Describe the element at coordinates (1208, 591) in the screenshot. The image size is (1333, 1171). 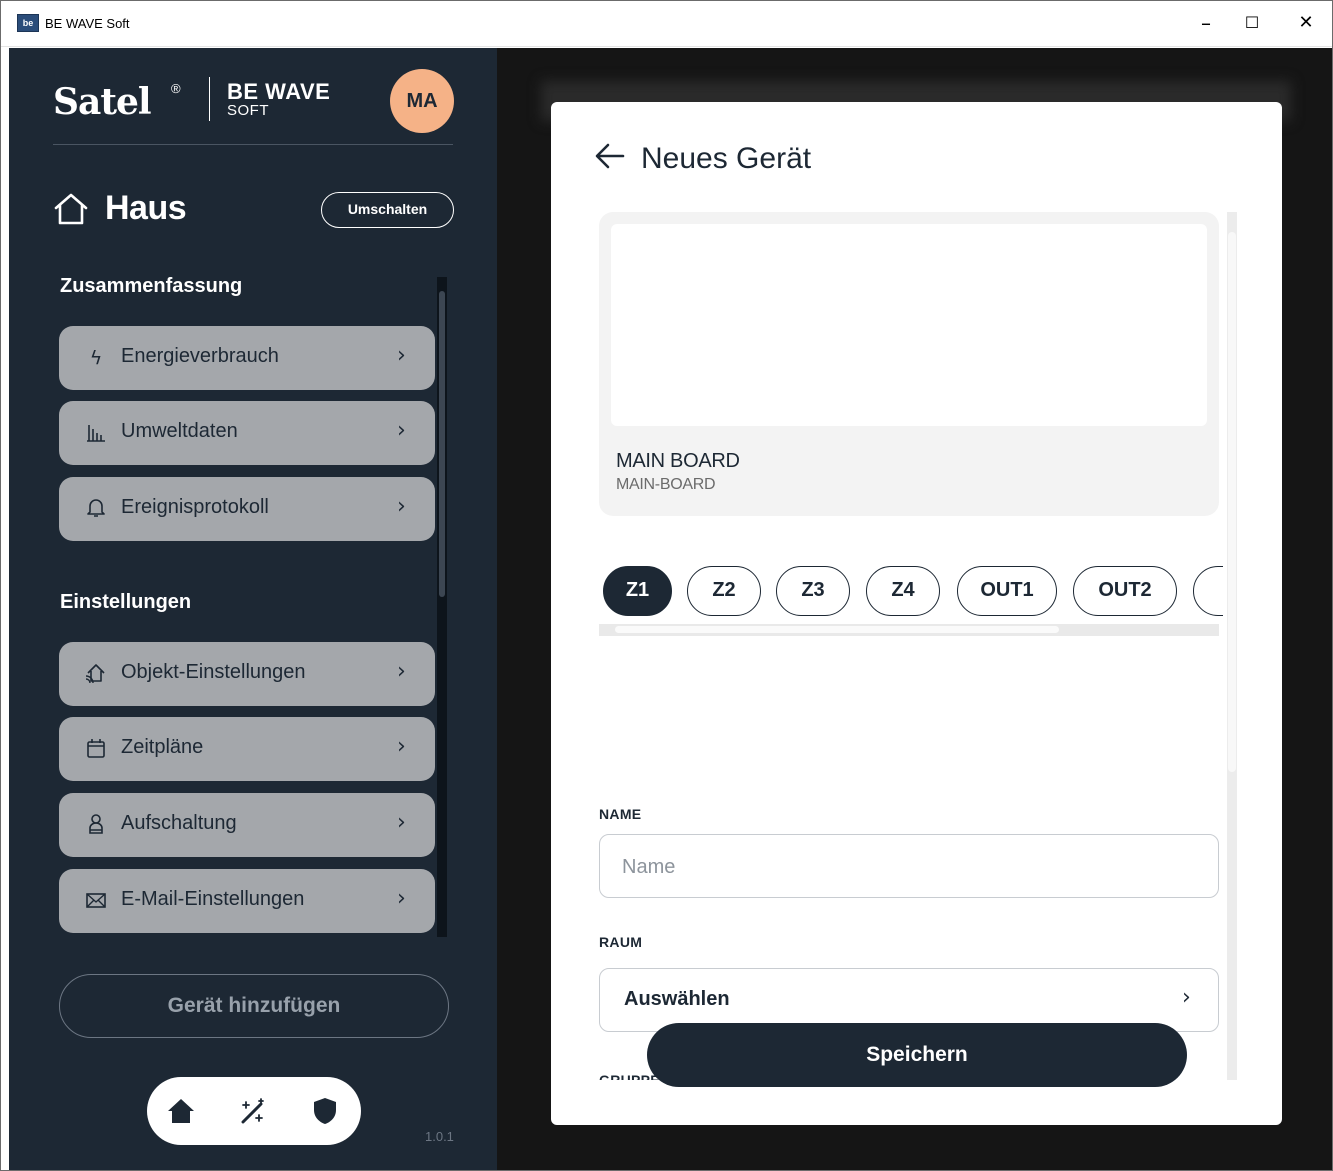
I see `channel-chip-overflow` at that location.